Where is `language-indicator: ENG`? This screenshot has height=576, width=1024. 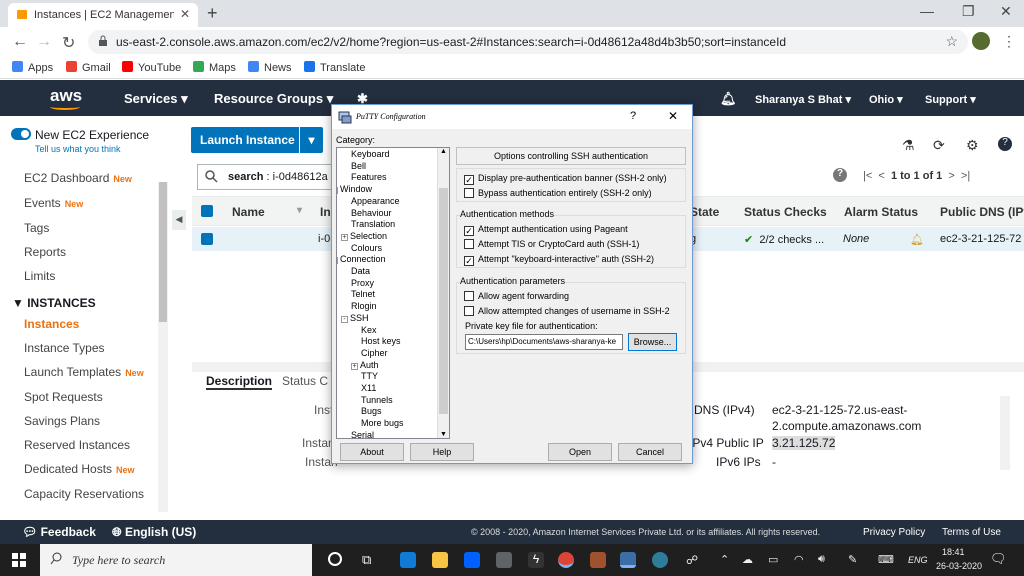 language-indicator: ENG is located at coordinates (918, 560).